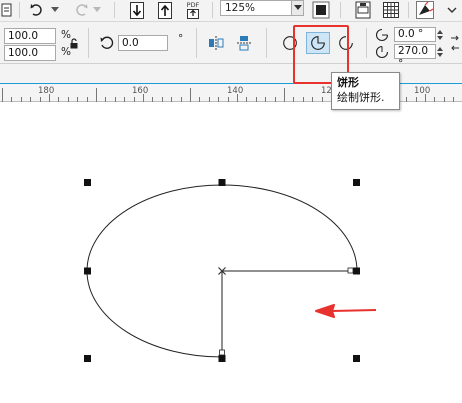 This screenshot has height=403, width=462. I want to click on direction-toggle-icon, so click(455, 43).